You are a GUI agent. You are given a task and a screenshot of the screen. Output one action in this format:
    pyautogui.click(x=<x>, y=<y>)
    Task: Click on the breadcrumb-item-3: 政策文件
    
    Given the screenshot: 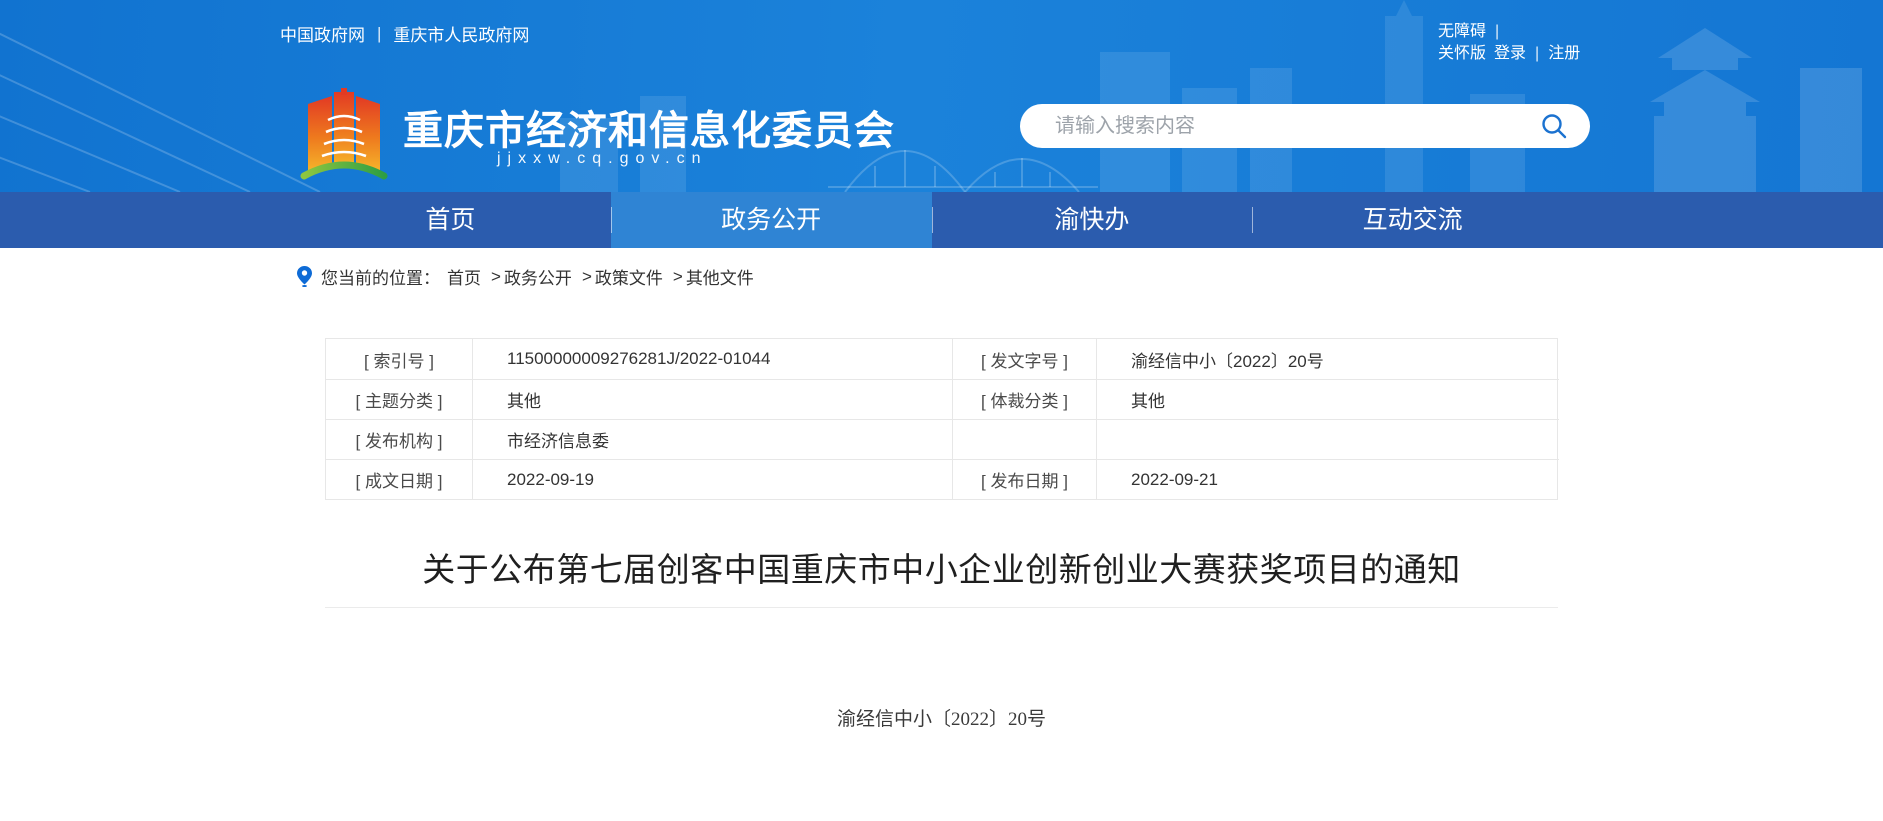 What is the action you would take?
    pyautogui.click(x=629, y=276)
    